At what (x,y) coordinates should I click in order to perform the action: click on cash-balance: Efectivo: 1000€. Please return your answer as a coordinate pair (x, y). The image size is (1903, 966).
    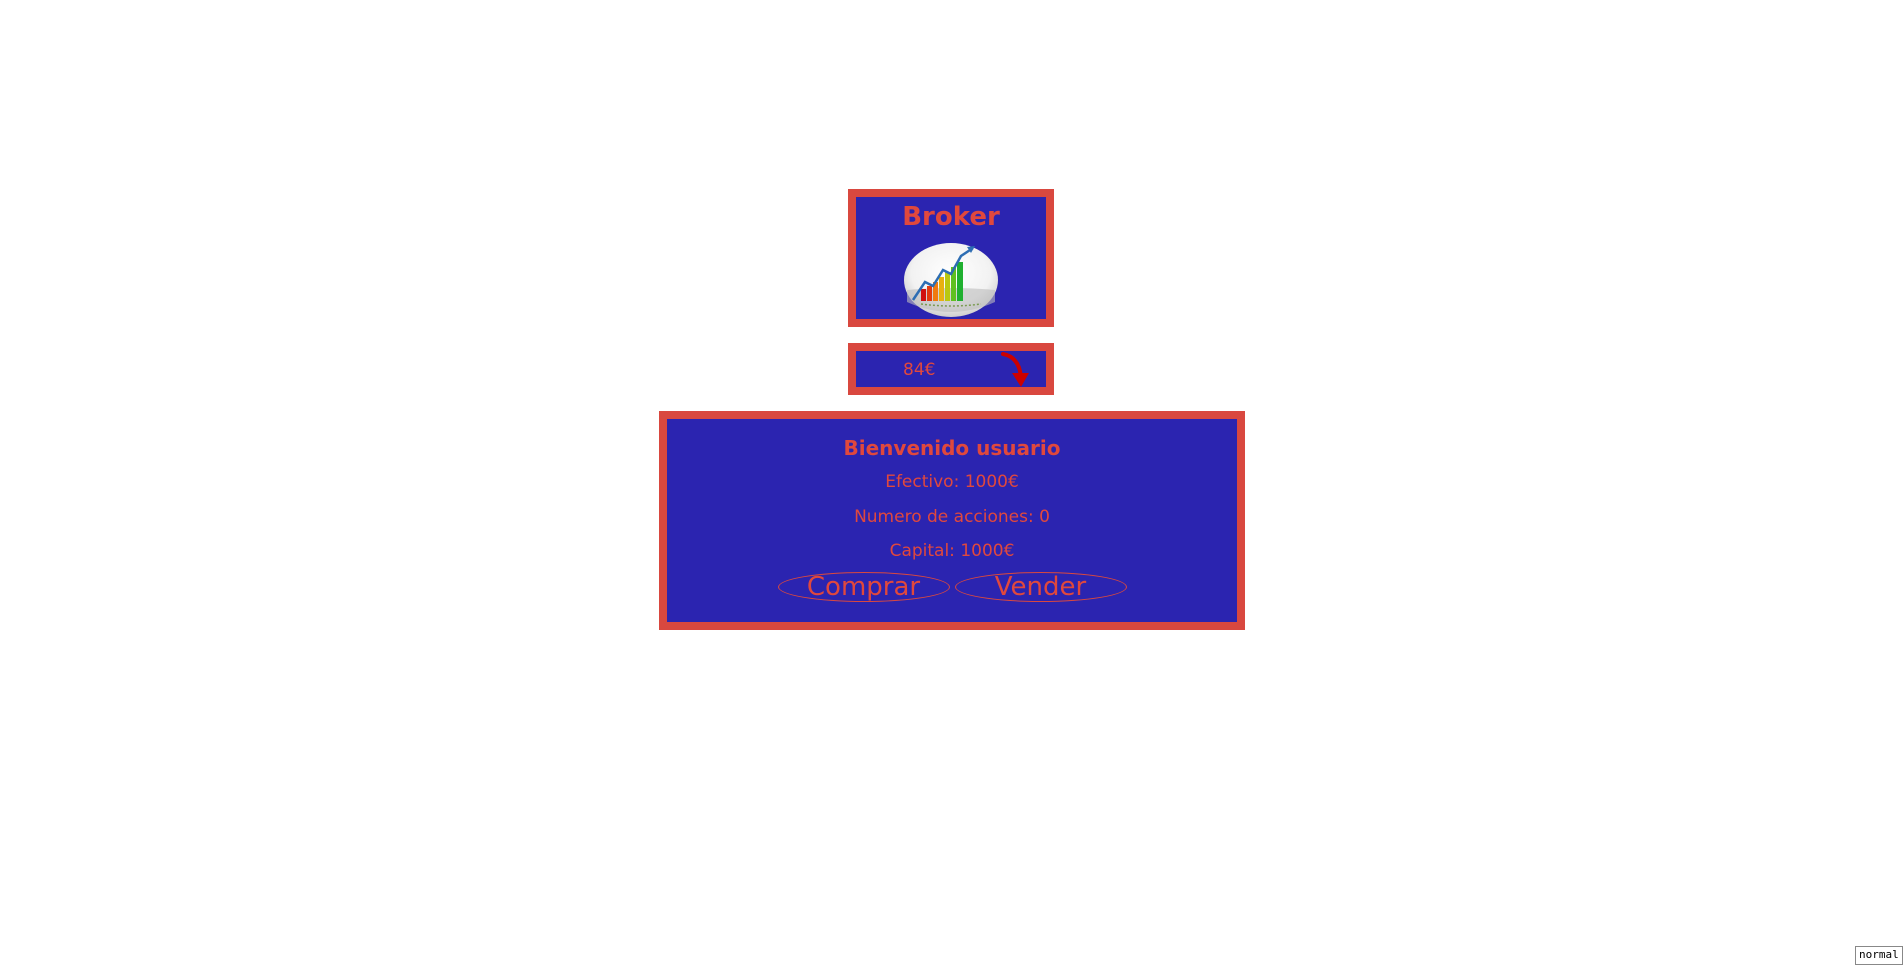
    Looking at the image, I should click on (952, 482).